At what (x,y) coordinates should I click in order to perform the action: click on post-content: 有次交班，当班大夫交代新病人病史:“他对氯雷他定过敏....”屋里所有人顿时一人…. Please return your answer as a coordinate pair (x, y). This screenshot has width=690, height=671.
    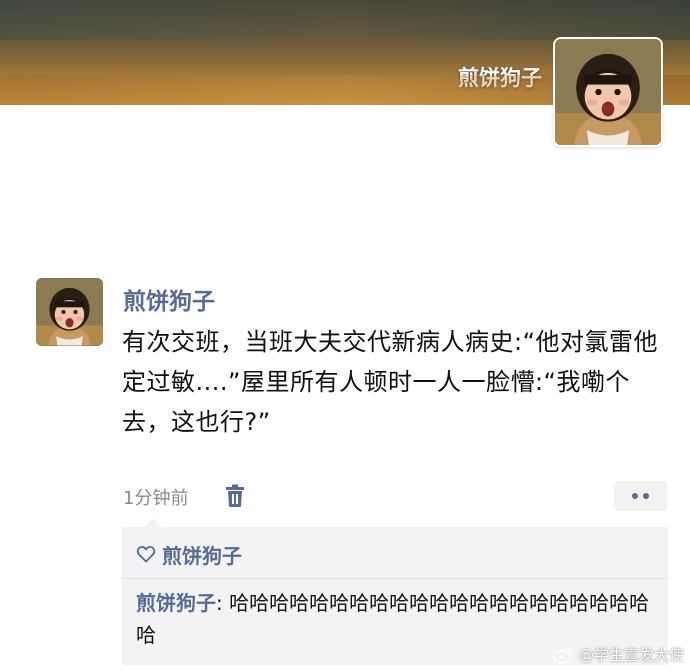
    Looking at the image, I should click on (390, 382).